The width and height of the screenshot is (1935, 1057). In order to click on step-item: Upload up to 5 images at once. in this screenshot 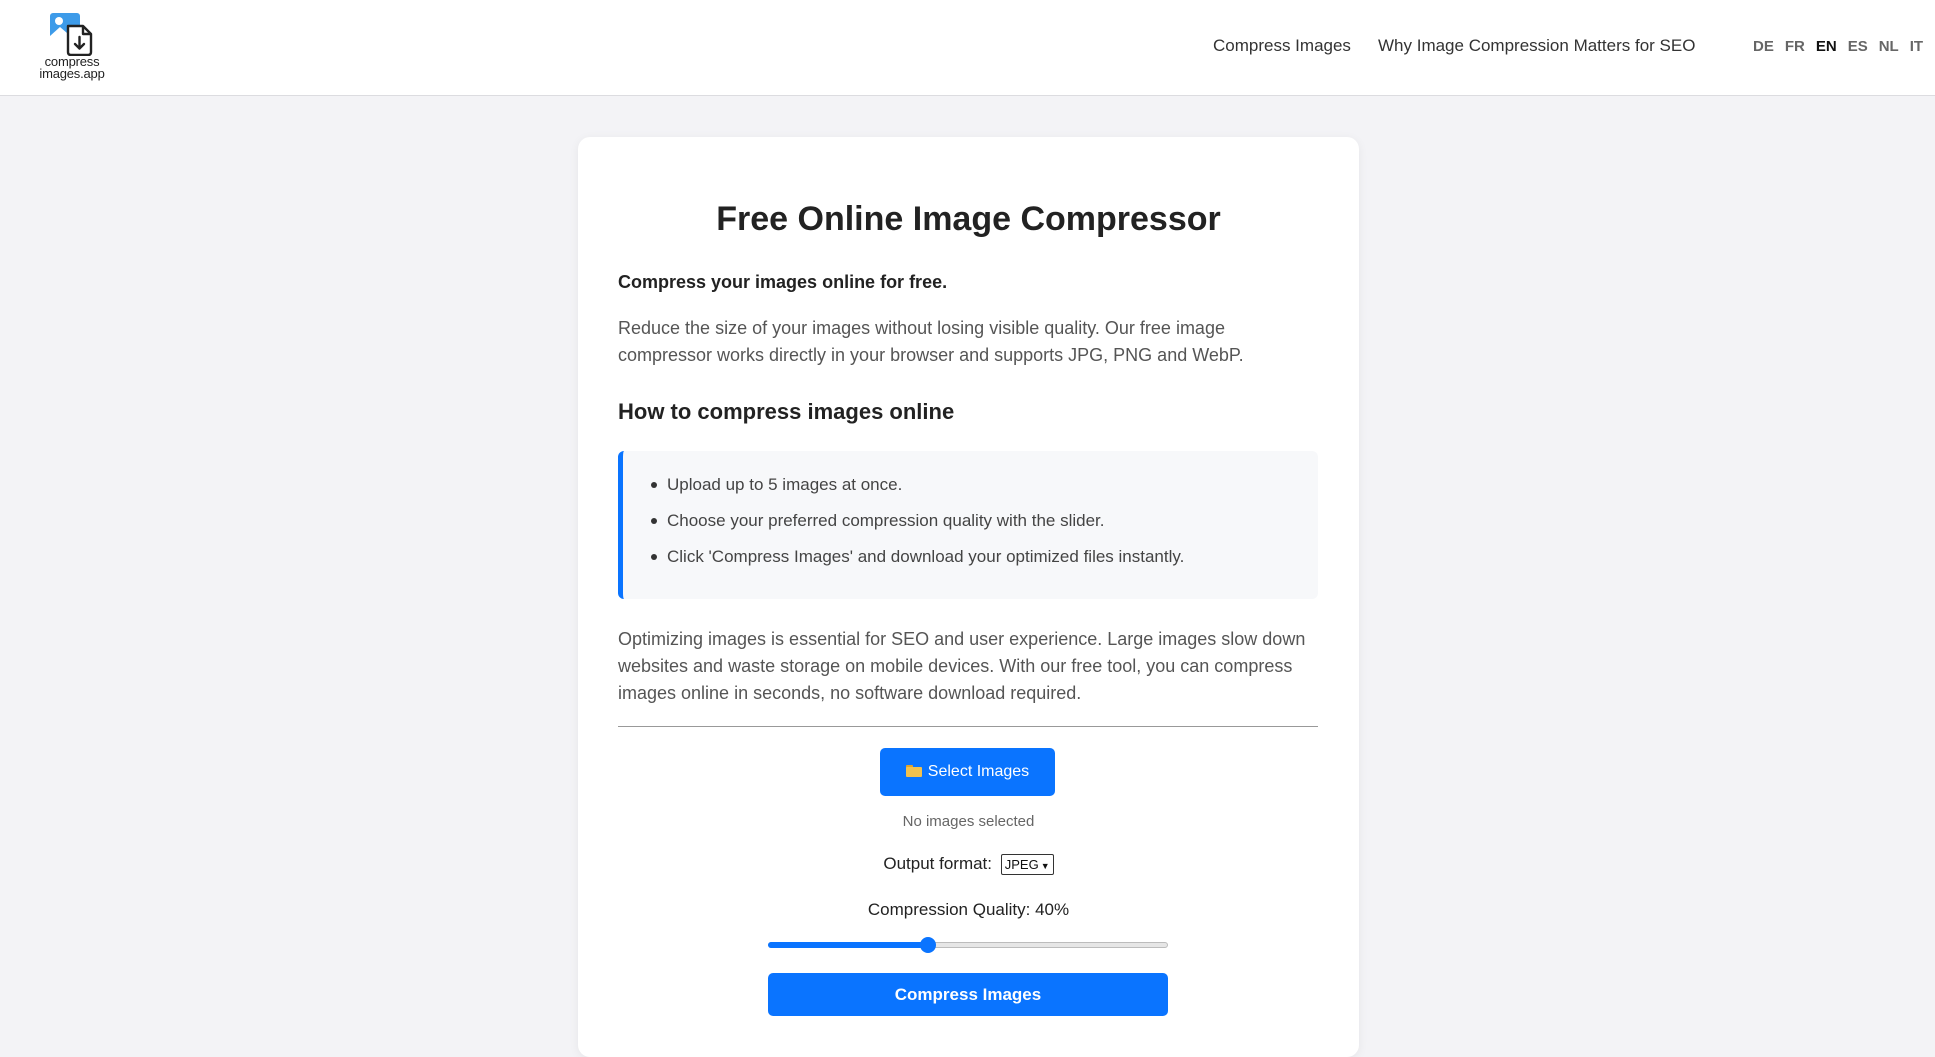, I will do `click(984, 485)`.